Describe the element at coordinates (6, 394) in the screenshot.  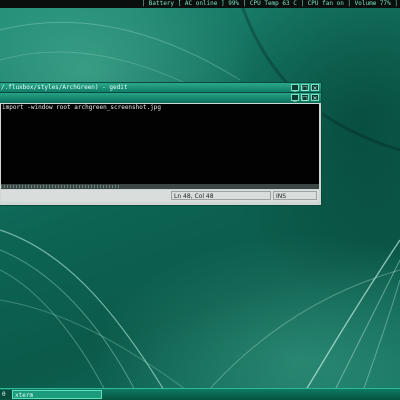
I see `workspace-indicator: 0` at that location.